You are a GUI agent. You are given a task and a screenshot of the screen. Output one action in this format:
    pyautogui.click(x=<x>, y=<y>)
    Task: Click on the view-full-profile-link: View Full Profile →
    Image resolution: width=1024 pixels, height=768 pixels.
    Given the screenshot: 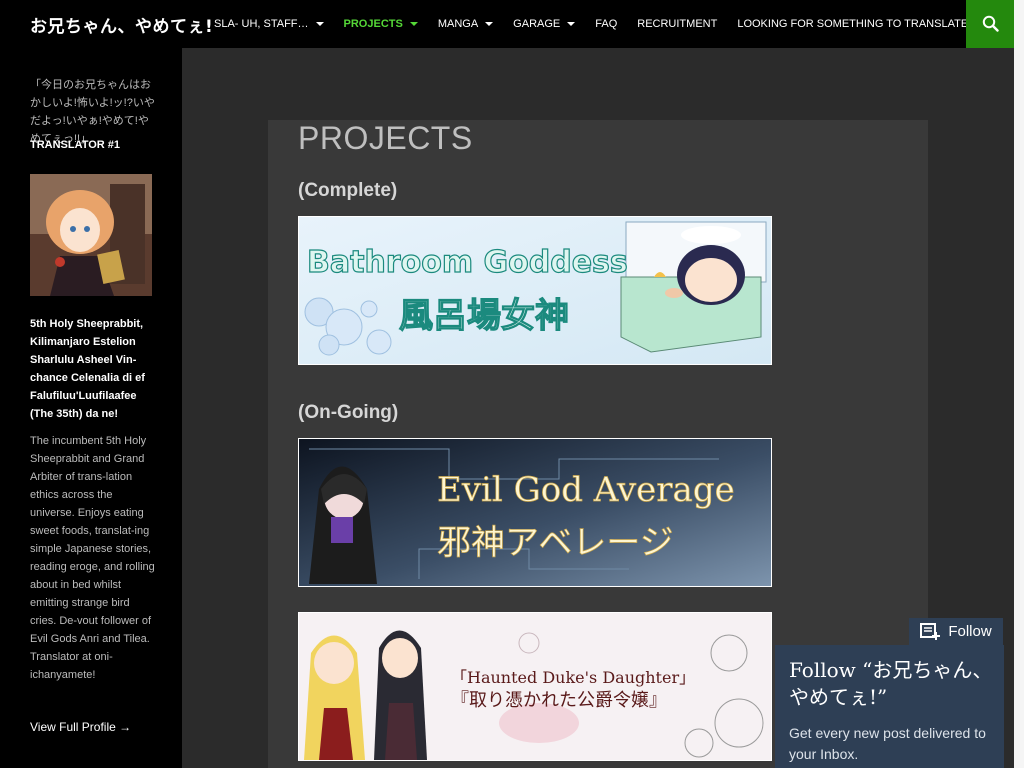 What is the action you would take?
    pyautogui.click(x=80, y=727)
    